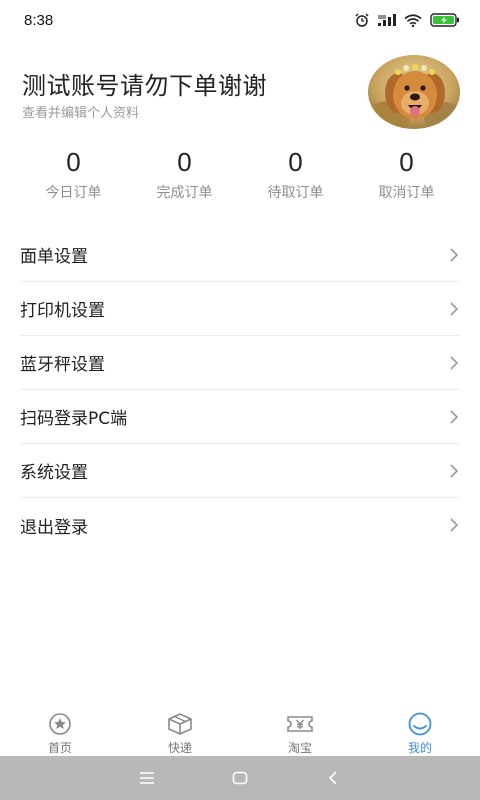  What do you see at coordinates (240, 175) in the screenshot?
I see `order-stats: 0 今日订单 0 完成订单 0 待取订单 0 取消订单` at bounding box center [240, 175].